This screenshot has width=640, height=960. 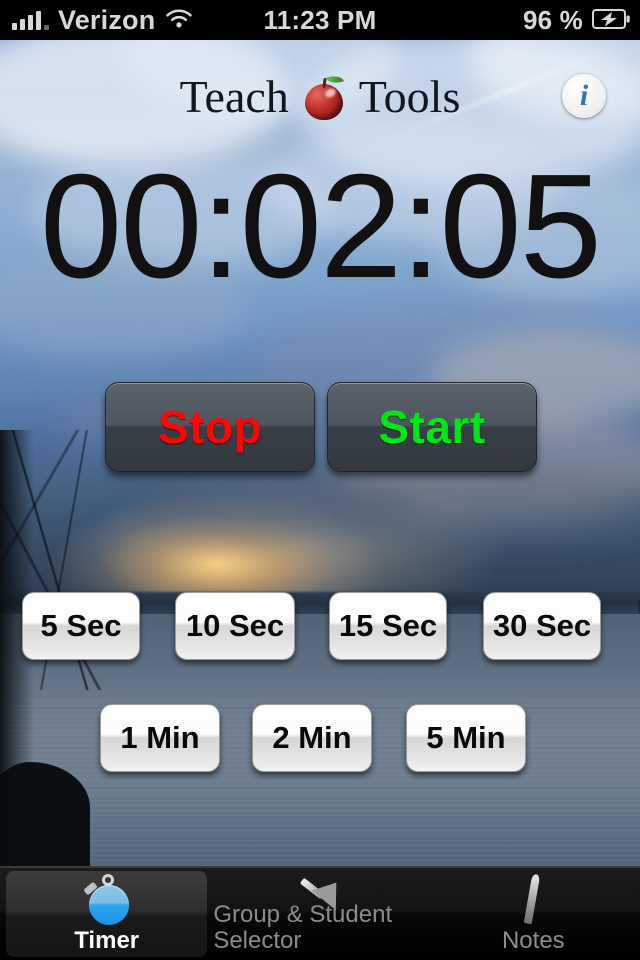 I want to click on preset-button-label: 10 Sec, so click(x=235, y=625).